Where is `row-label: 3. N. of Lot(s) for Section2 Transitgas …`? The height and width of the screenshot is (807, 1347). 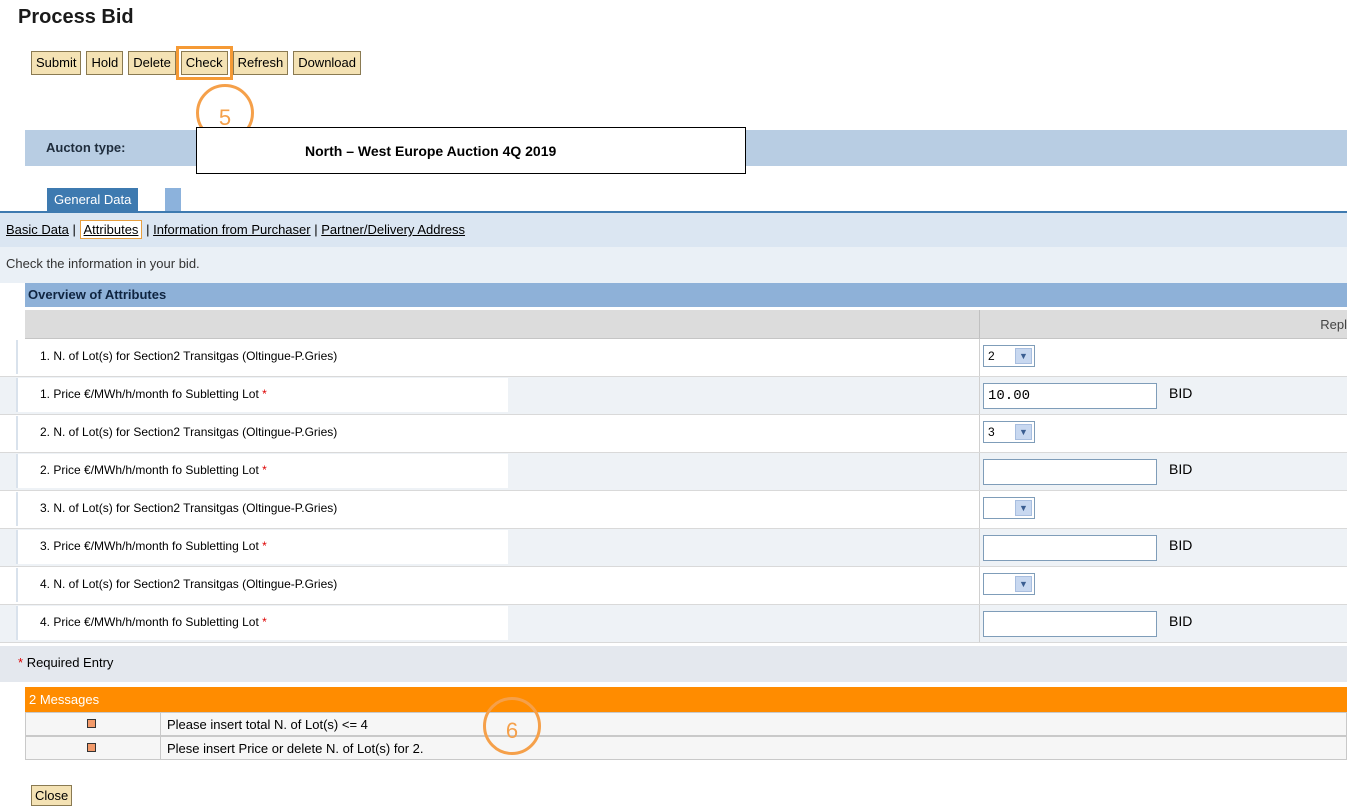
row-label: 3. N. of Lot(s) for Section2 Transitgas … is located at coordinates (189, 508).